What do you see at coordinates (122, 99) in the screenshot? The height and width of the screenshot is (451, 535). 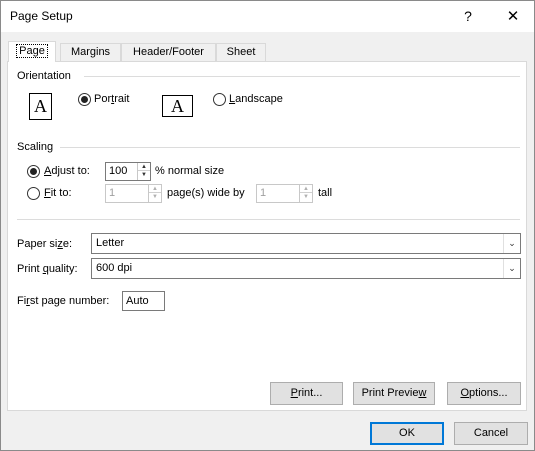 I see `portrait-label-post: rait` at bounding box center [122, 99].